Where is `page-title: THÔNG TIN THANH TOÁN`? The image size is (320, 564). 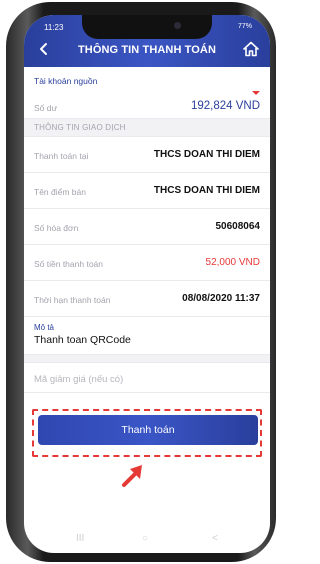
page-title: THÔNG TIN THANH TOÁN is located at coordinates (147, 50).